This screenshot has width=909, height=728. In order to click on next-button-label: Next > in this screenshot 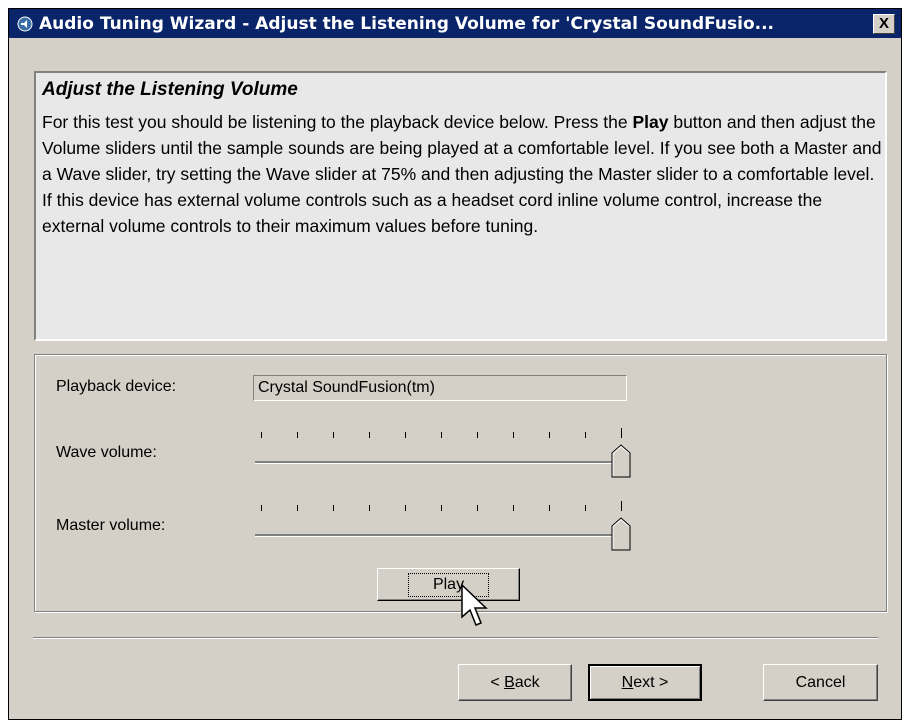, I will do `click(645, 682)`.